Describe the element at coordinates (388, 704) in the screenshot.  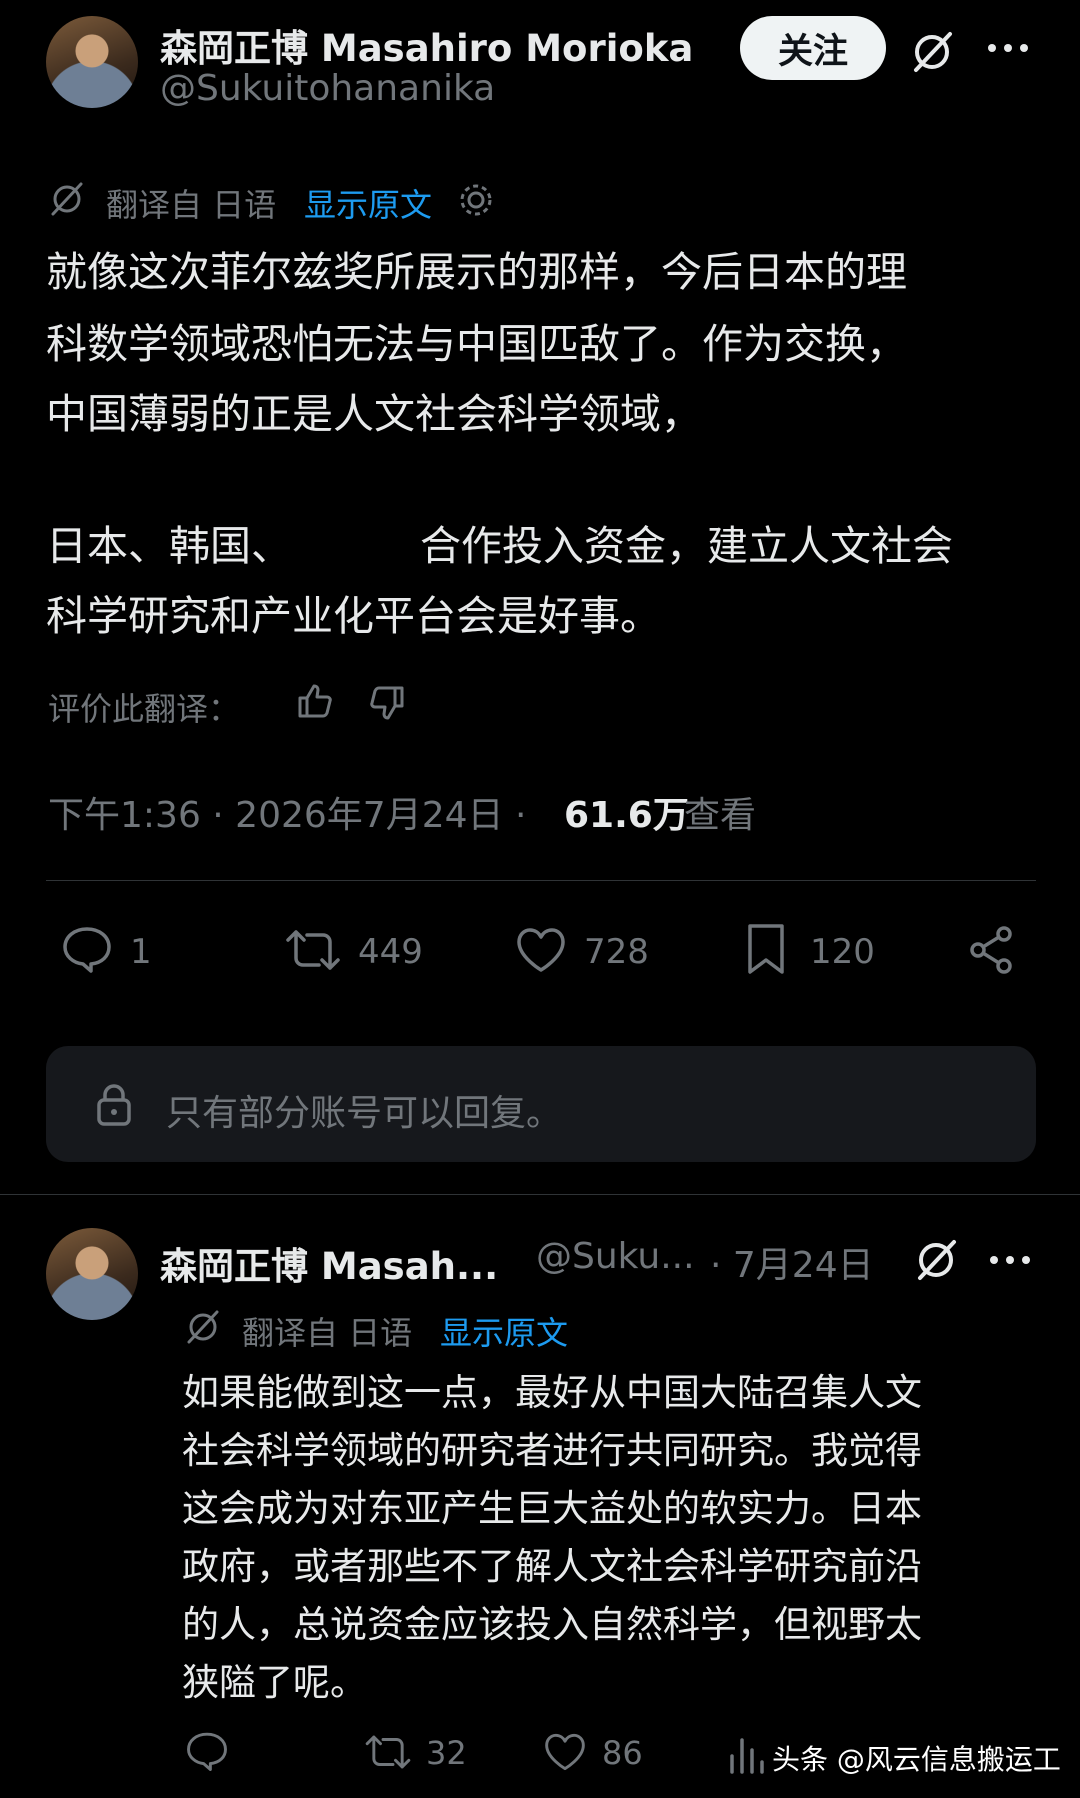
I see `thumbs-down-icon` at that location.